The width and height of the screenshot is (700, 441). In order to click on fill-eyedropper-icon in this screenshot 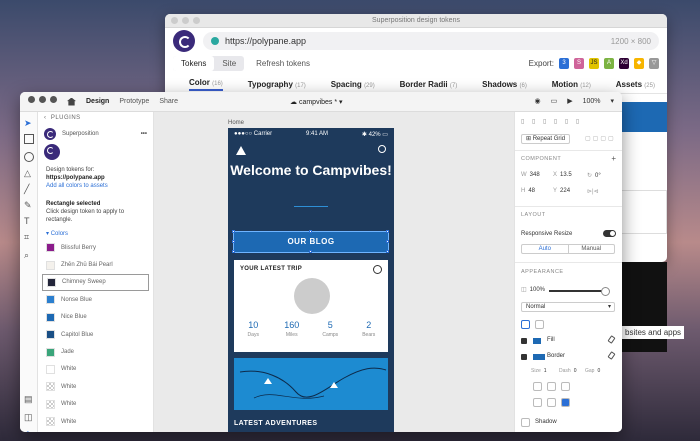, I will do `click(611, 339)`.